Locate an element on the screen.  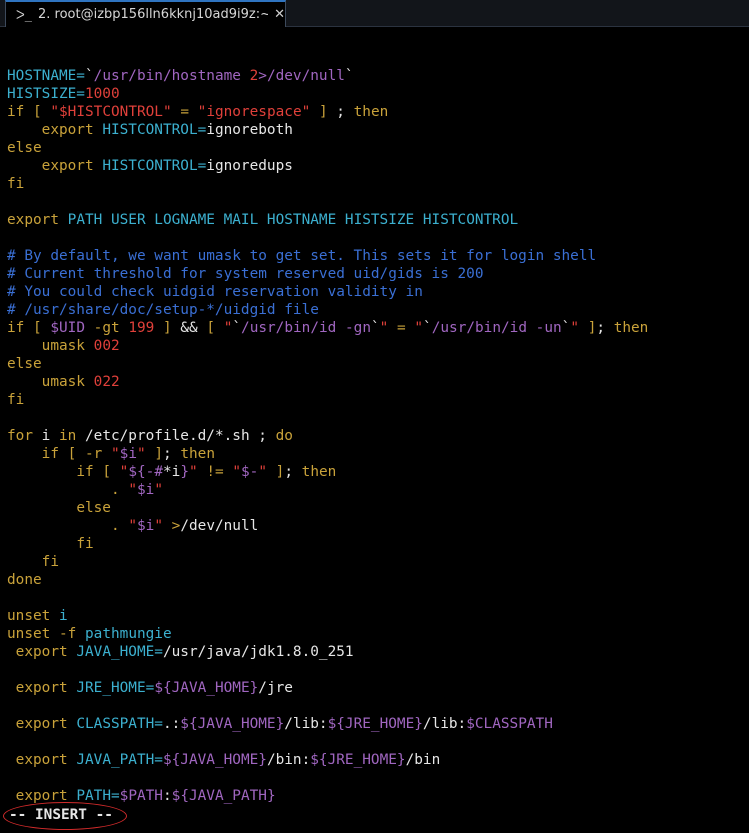
code-token: unset is located at coordinates (29, 616).